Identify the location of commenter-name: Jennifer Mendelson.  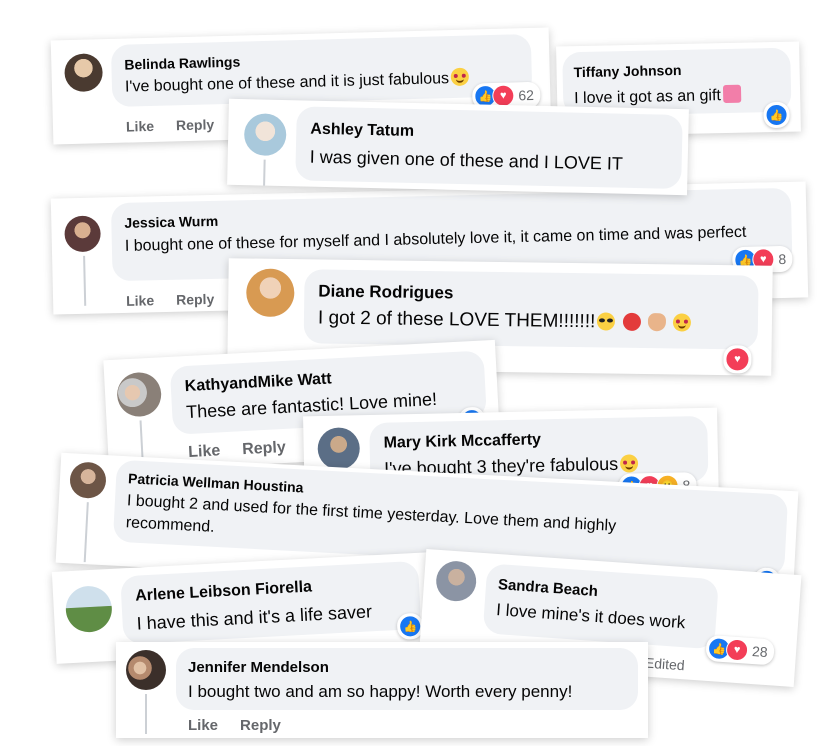
(258, 667).